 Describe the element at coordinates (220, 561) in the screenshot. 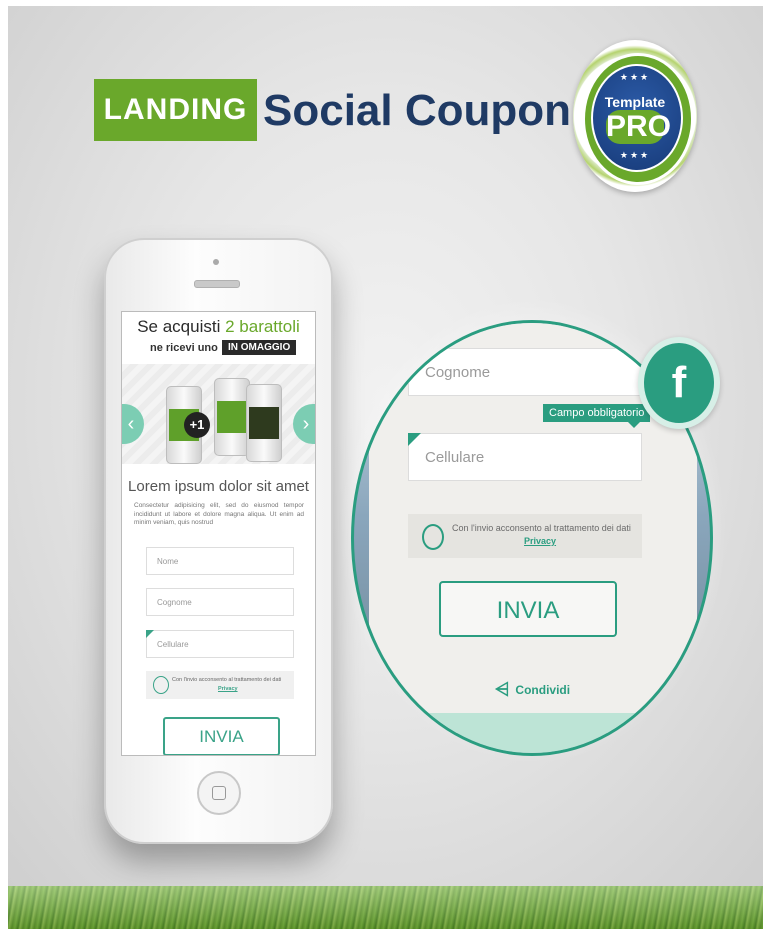

I see `nome-input: Nome` at that location.